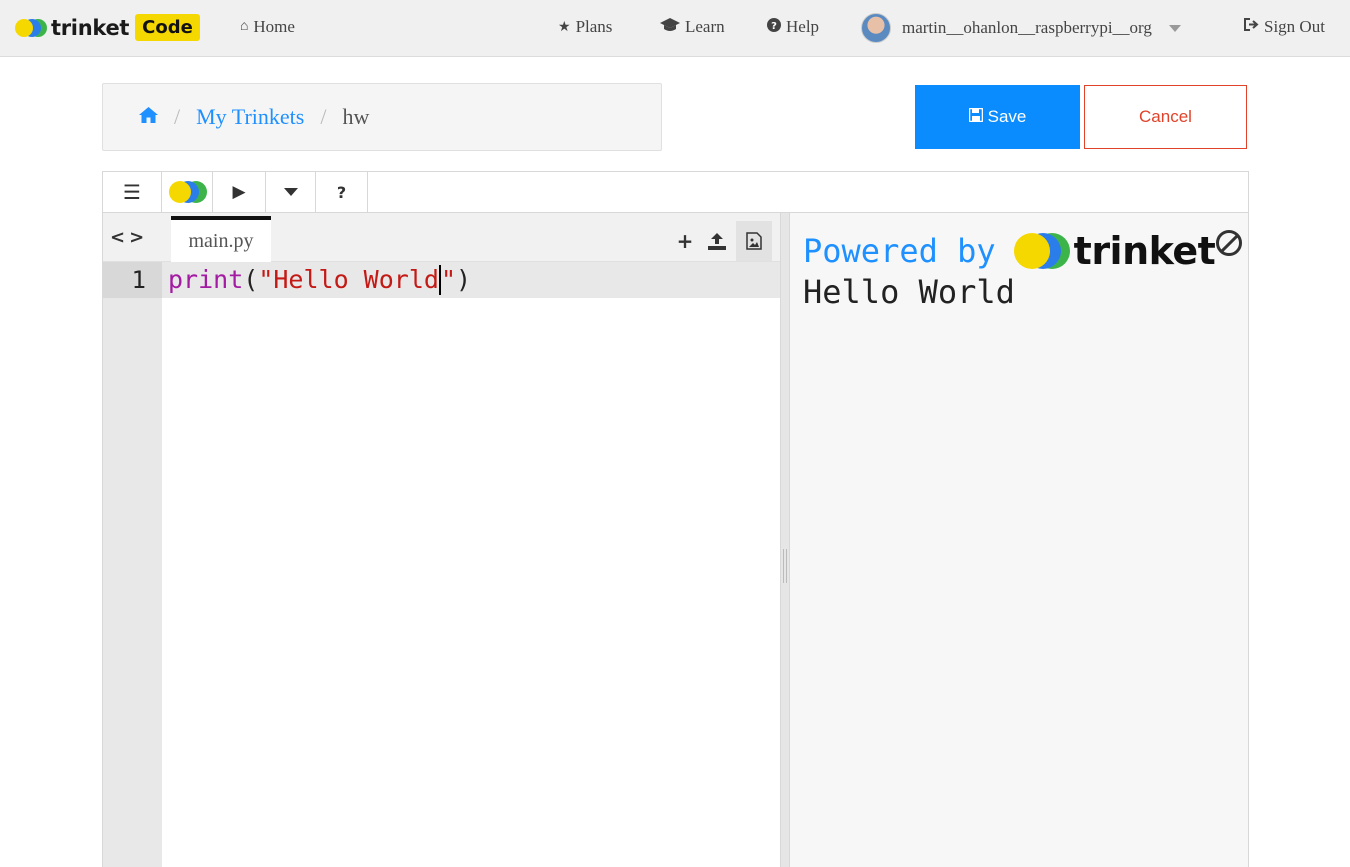  What do you see at coordinates (975, 117) in the screenshot?
I see `floppy-disk-icon` at bounding box center [975, 117].